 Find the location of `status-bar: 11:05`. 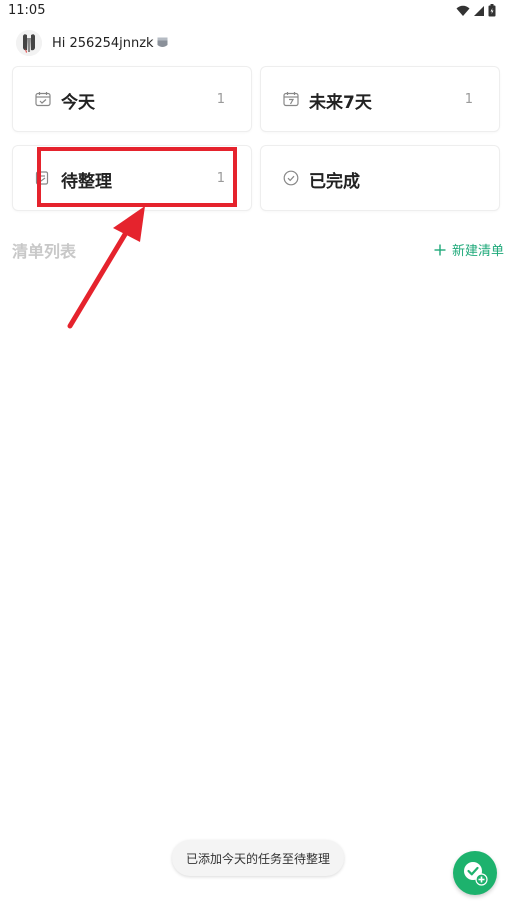

status-bar: 11:05 is located at coordinates (258, 11).